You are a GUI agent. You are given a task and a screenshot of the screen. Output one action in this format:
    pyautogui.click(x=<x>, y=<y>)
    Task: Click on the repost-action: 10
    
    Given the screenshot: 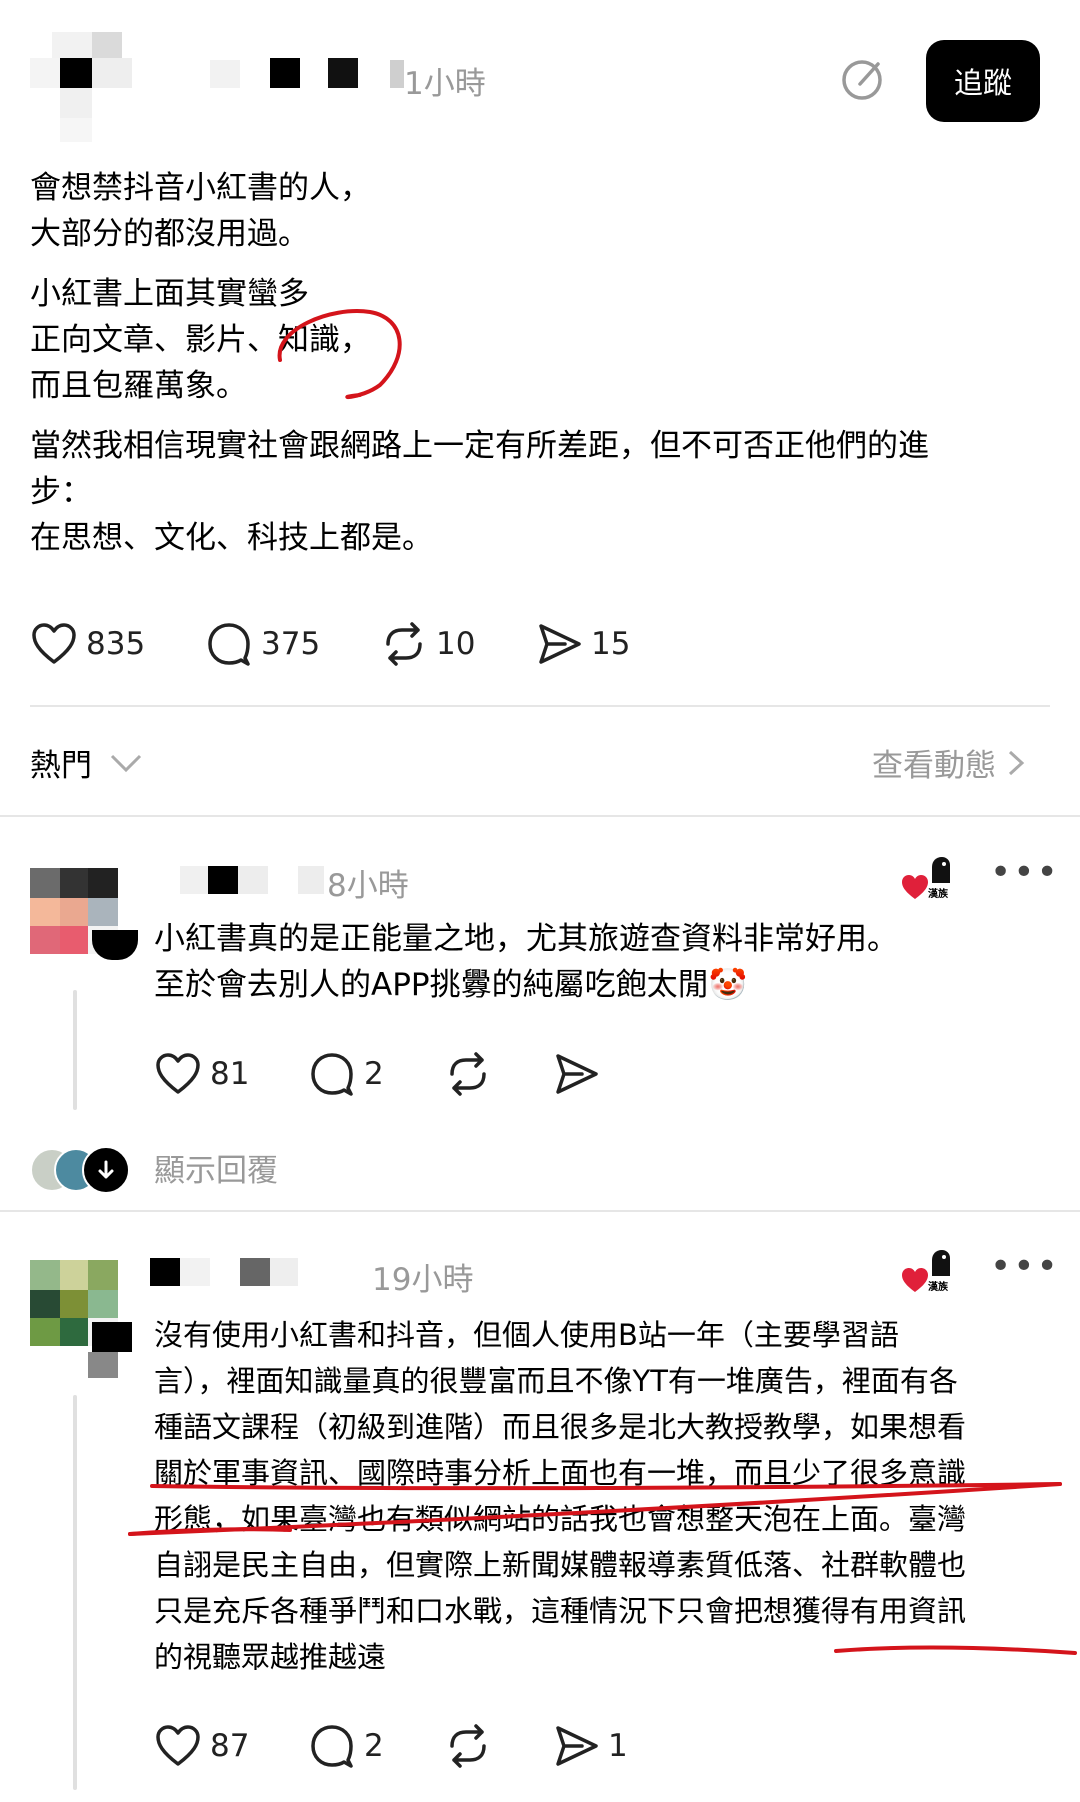 What is the action you would take?
    pyautogui.click(x=427, y=644)
    